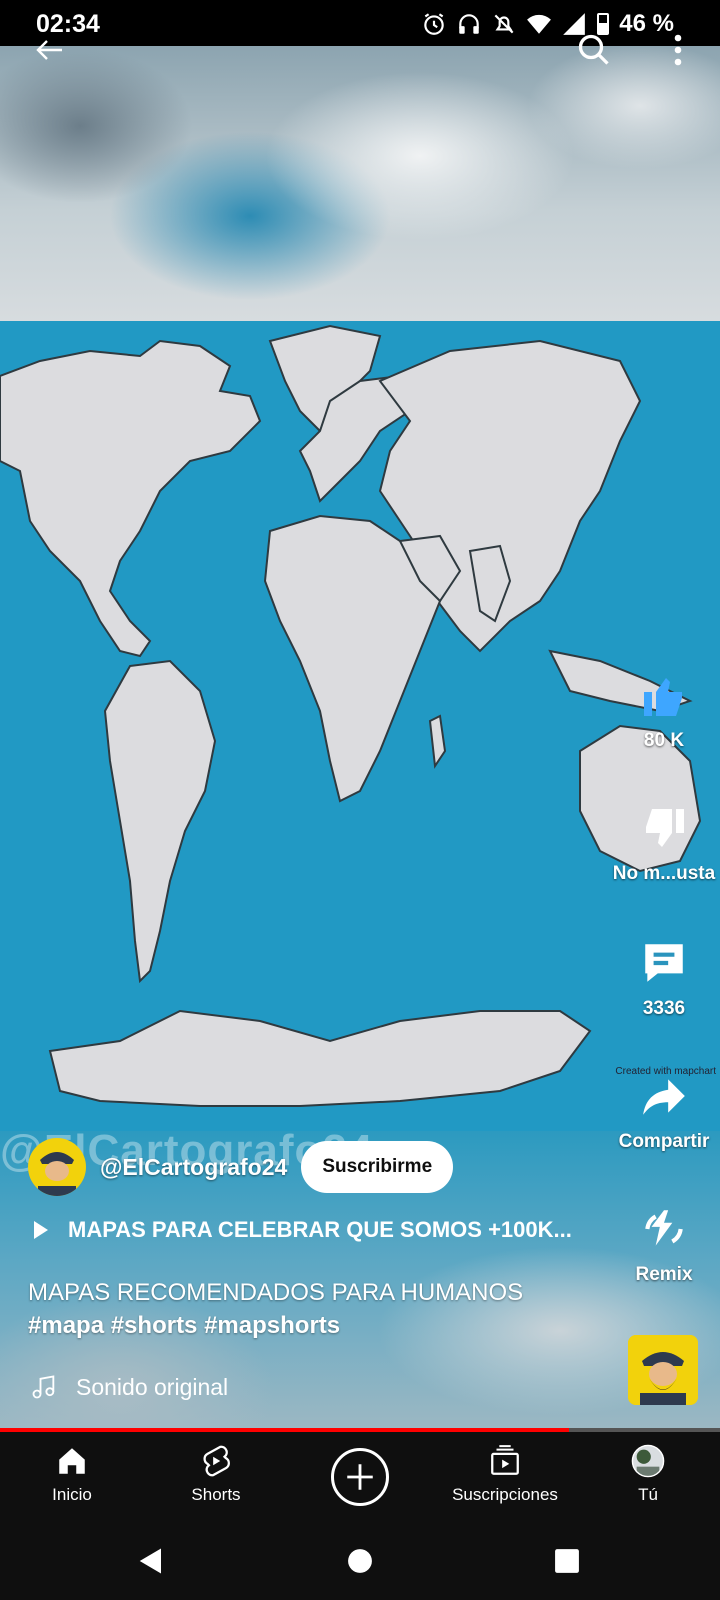 The image size is (720, 1600). What do you see at coordinates (151, 1561) in the screenshot?
I see `system-back-icon` at bounding box center [151, 1561].